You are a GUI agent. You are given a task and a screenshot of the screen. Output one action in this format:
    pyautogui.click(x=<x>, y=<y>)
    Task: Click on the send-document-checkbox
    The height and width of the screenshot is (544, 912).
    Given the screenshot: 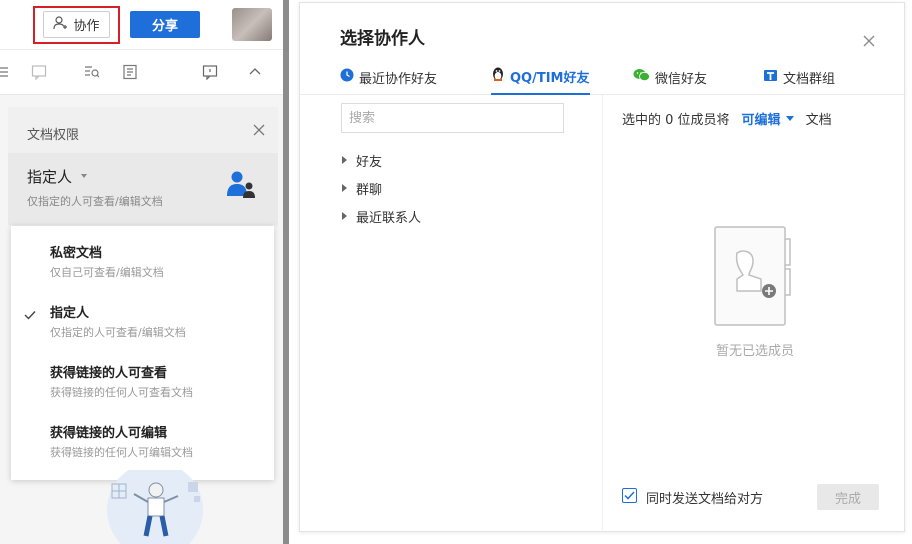 What is the action you would take?
    pyautogui.click(x=629, y=495)
    